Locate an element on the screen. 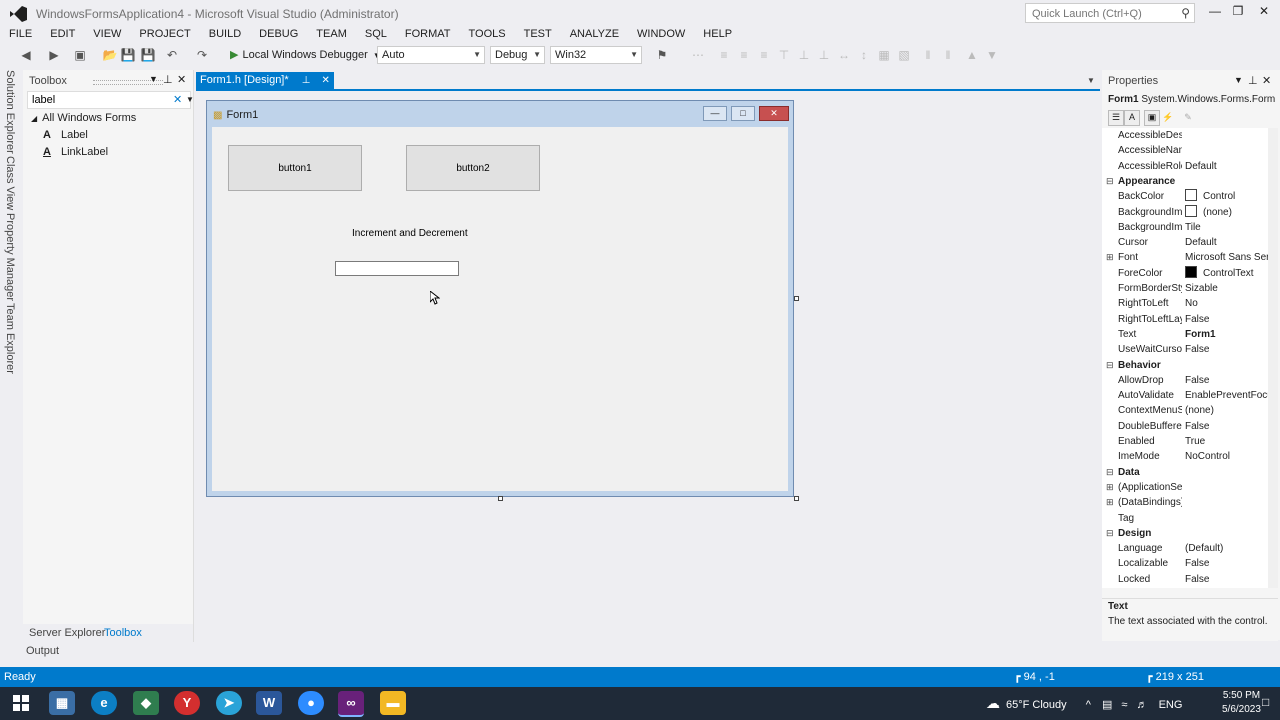  toolbox-close-icon: ✕ is located at coordinates (181, 79).